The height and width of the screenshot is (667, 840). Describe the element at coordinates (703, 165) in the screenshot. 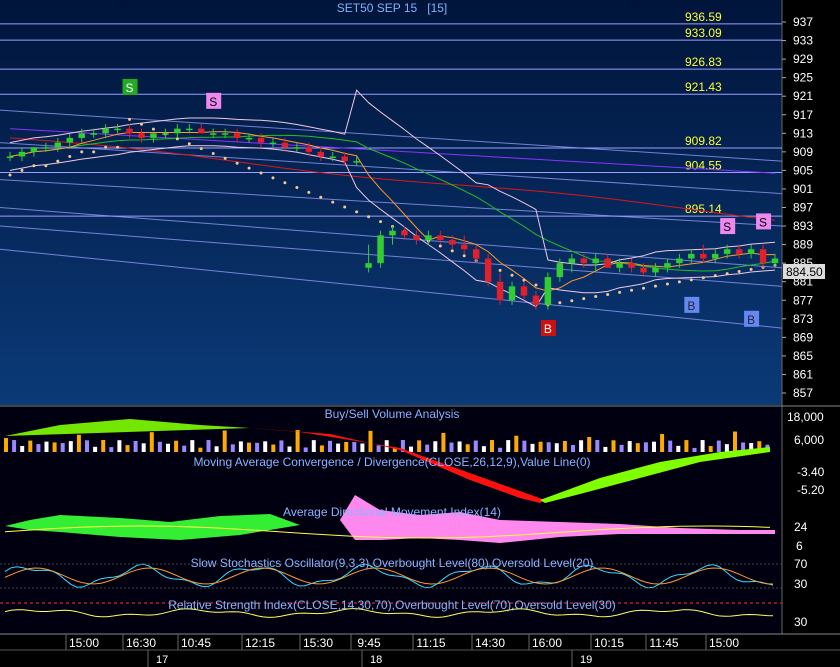

I see `fib-level-label: 904.55` at that location.